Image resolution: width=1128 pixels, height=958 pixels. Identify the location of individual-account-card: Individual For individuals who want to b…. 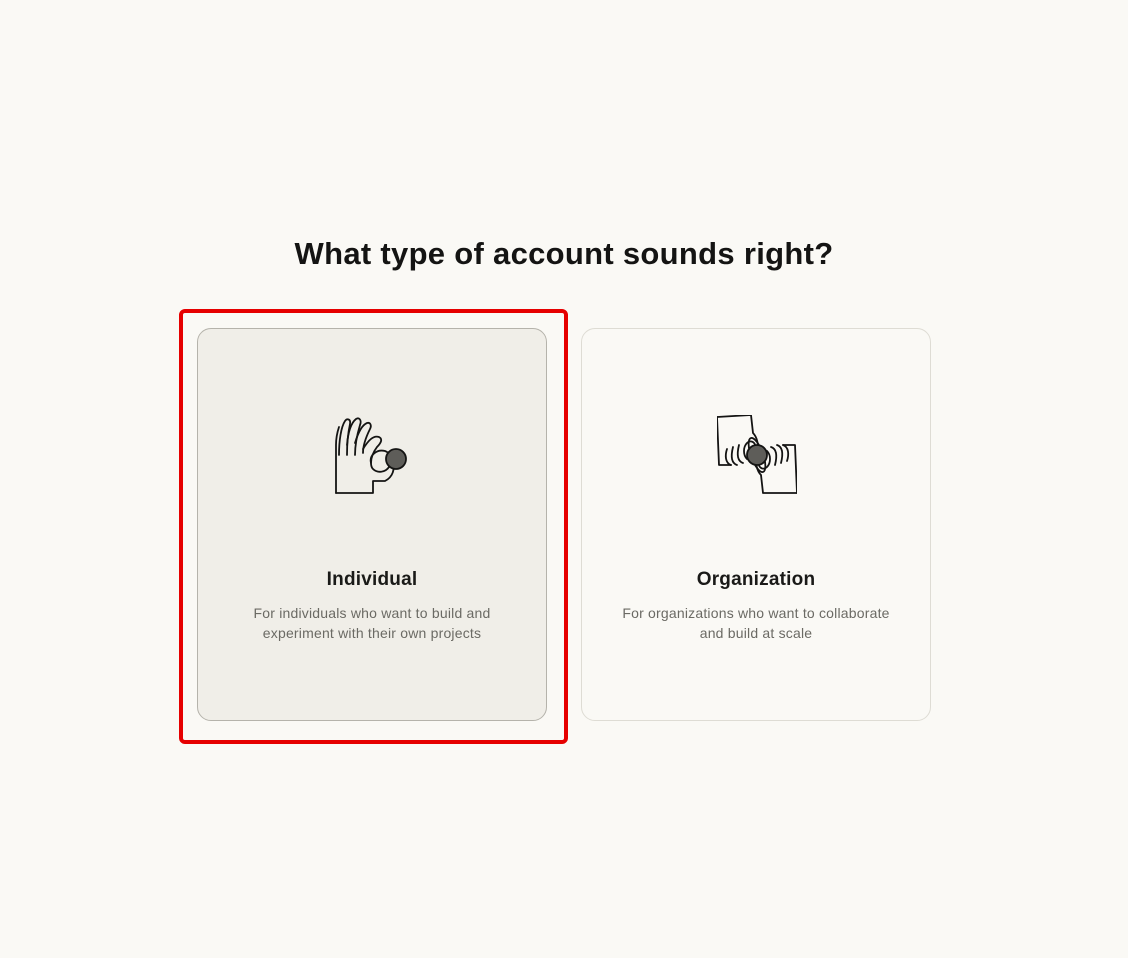
(372, 524).